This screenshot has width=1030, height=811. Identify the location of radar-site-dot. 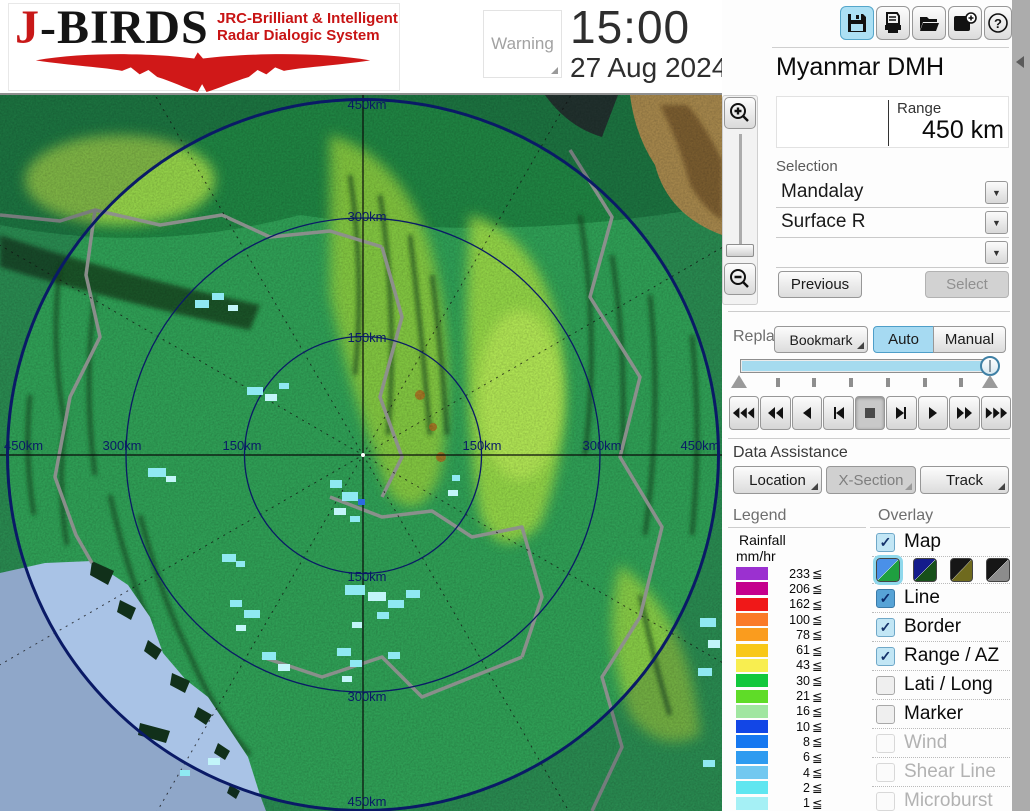
(363, 455).